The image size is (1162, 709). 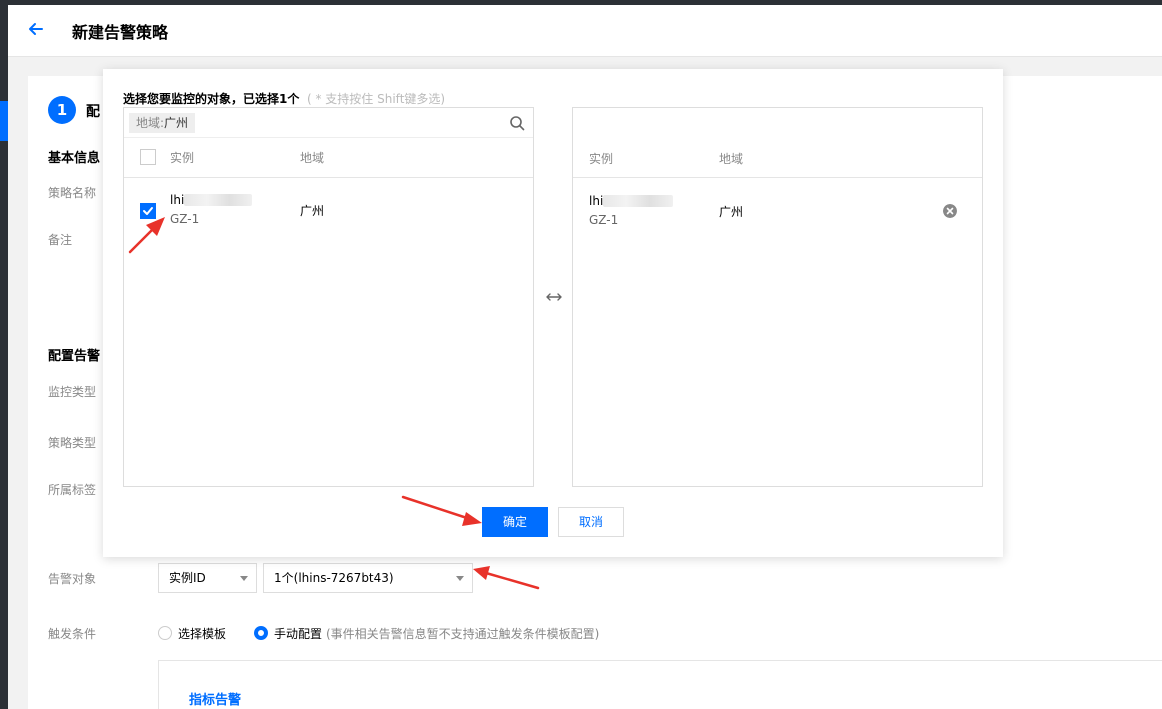 What do you see at coordinates (298, 633) in the screenshot?
I see `manual-config-radio-label: 手动配置` at bounding box center [298, 633].